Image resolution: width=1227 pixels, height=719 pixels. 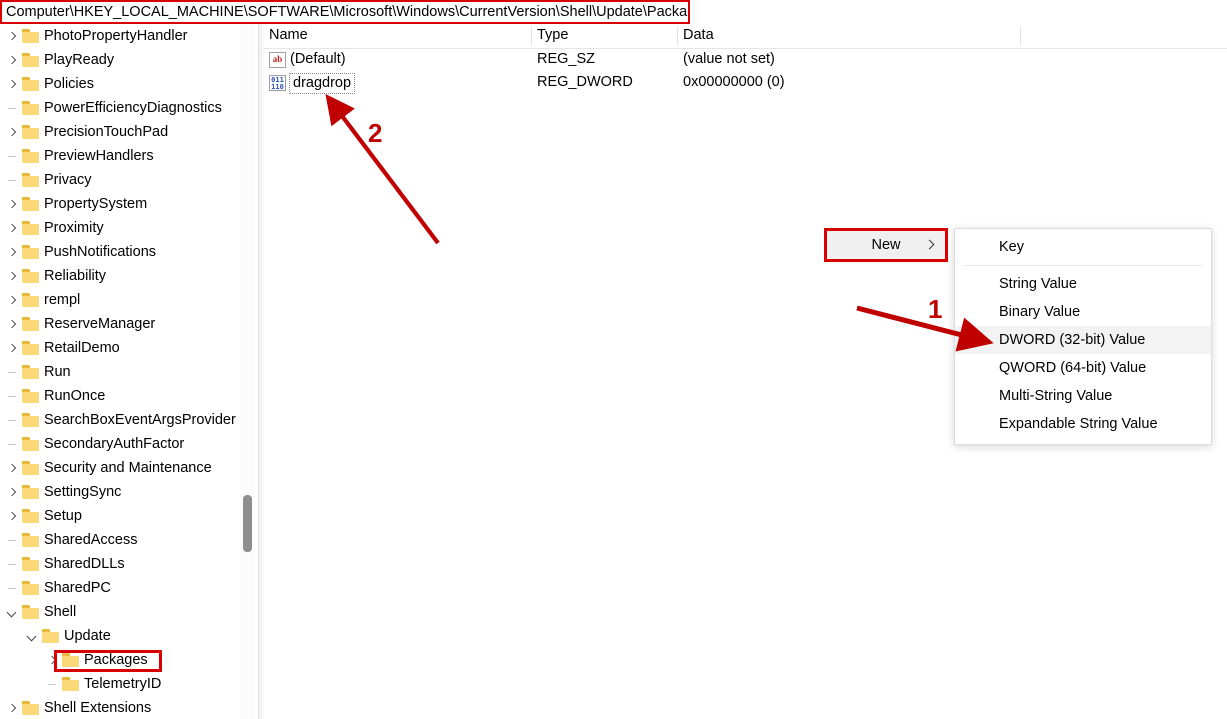 What do you see at coordinates (128, 132) in the screenshot?
I see `tree-item-precisiontouchpad: PrecisionTouchPad` at bounding box center [128, 132].